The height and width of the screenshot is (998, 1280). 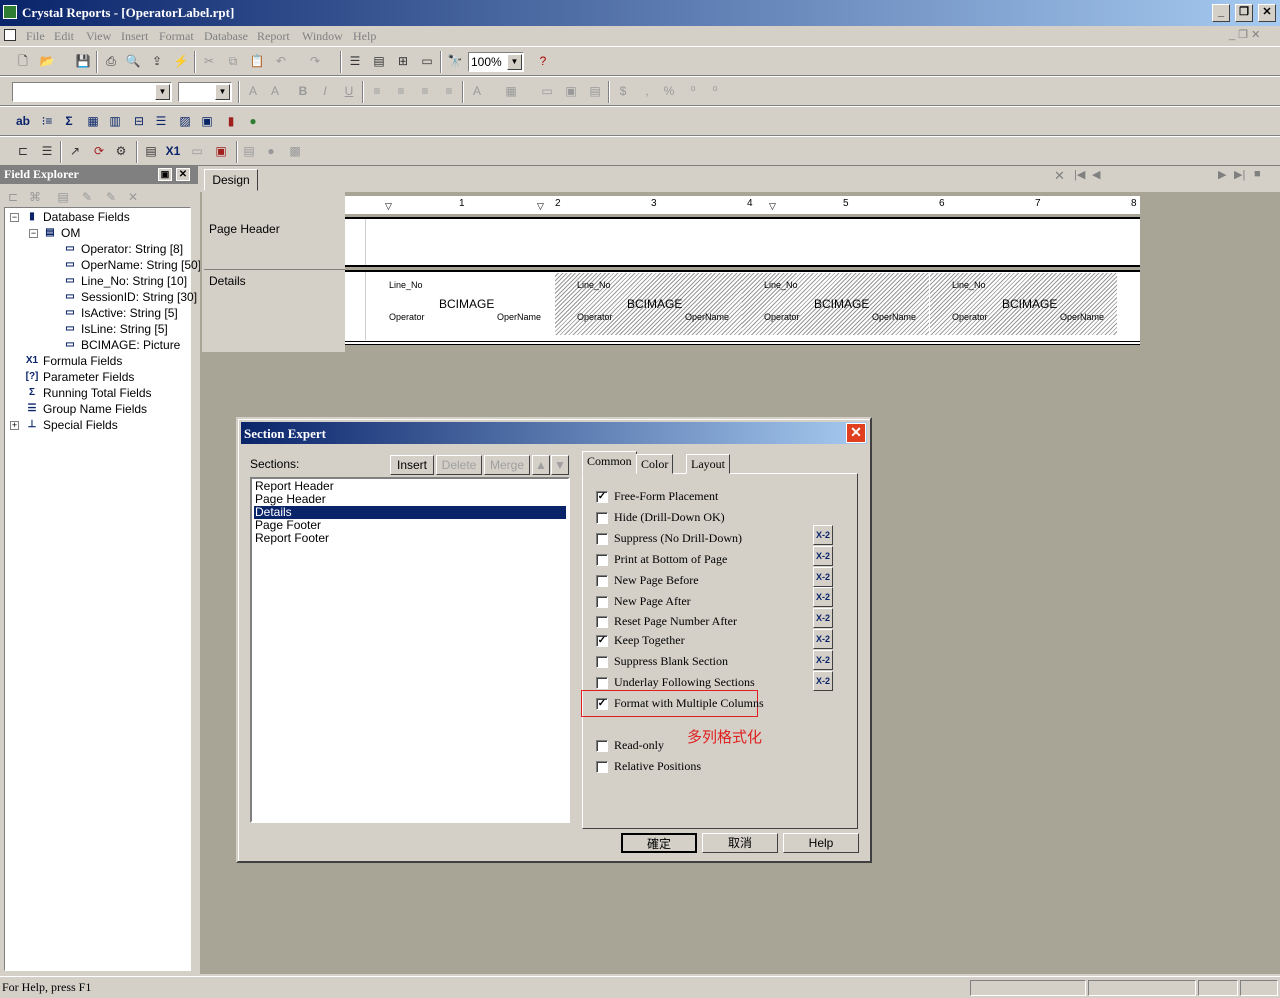 I want to click on option-free-form: ✓ Free-Form Placement, so click(x=657, y=496).